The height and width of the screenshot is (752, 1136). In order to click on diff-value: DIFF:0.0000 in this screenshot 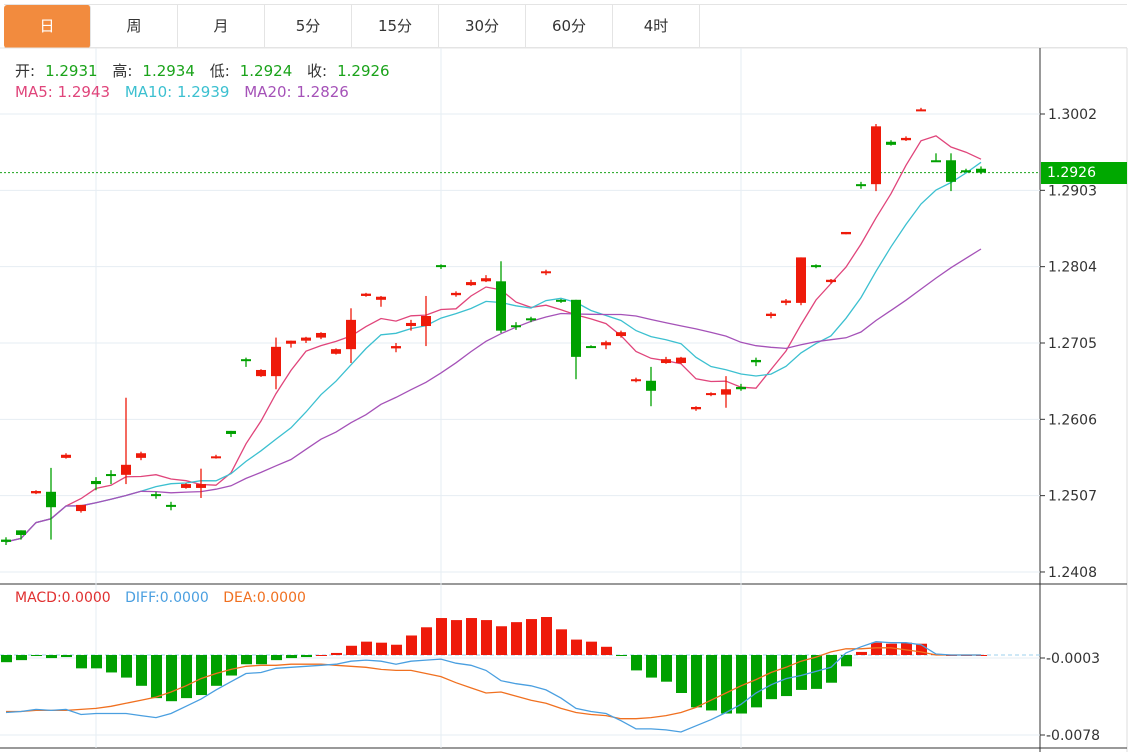, I will do `click(167, 598)`.